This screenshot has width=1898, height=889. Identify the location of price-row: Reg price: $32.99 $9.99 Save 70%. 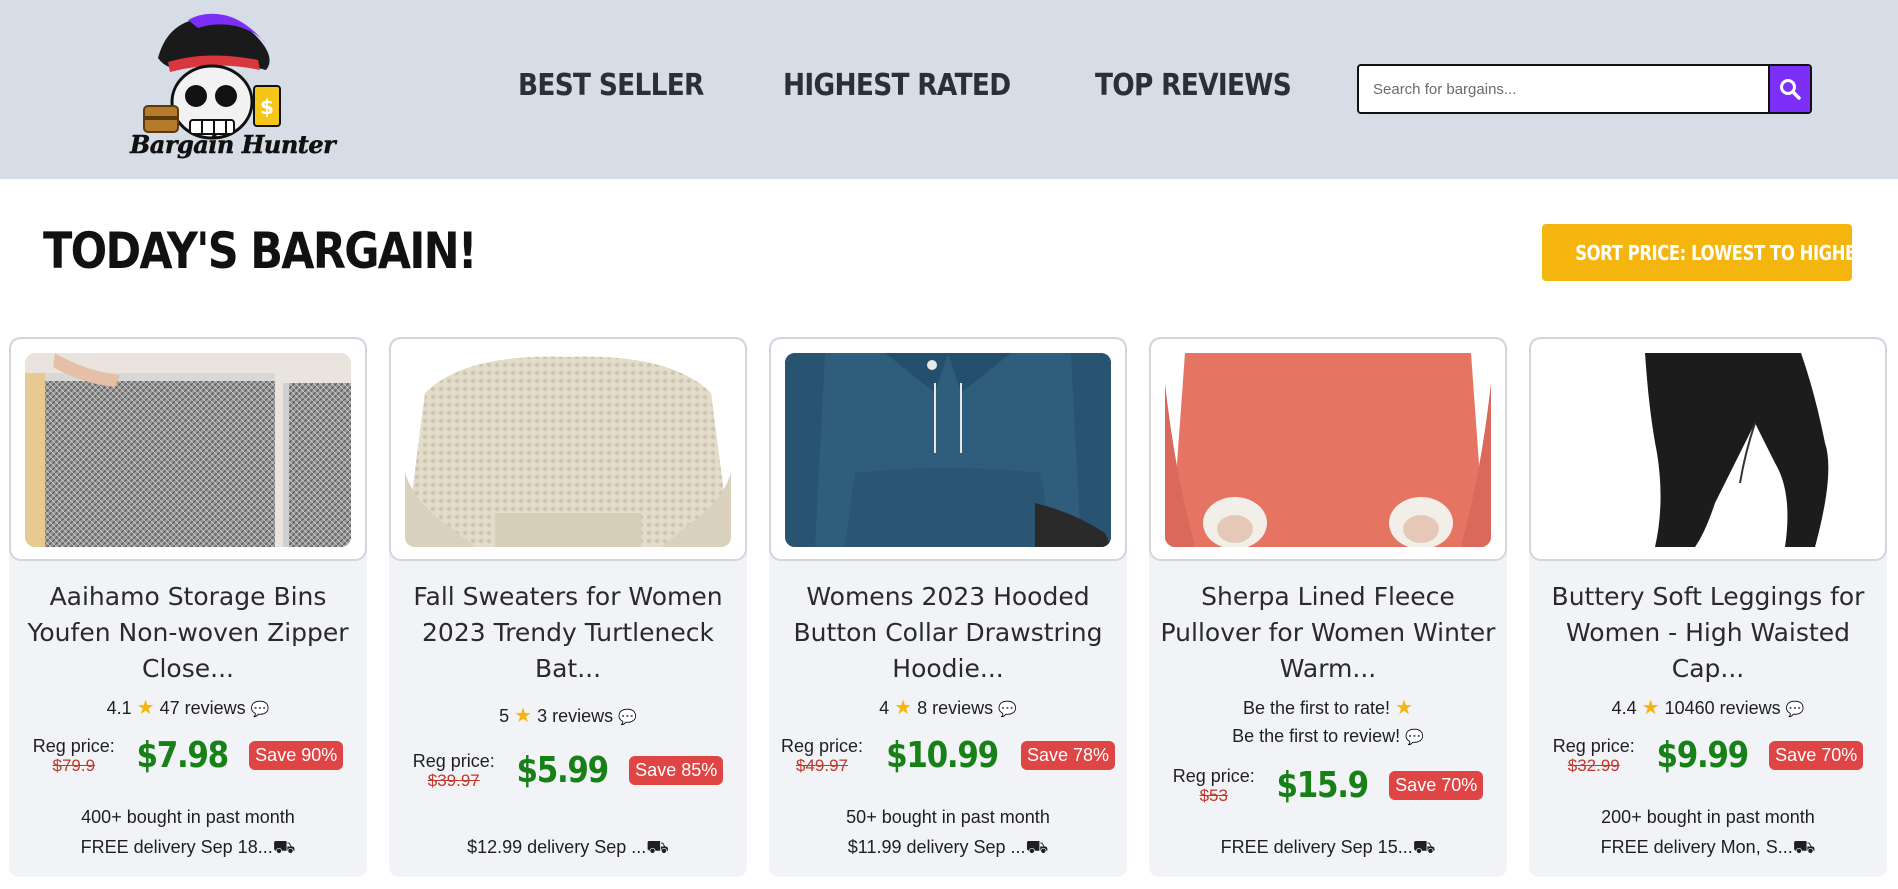
(1708, 755).